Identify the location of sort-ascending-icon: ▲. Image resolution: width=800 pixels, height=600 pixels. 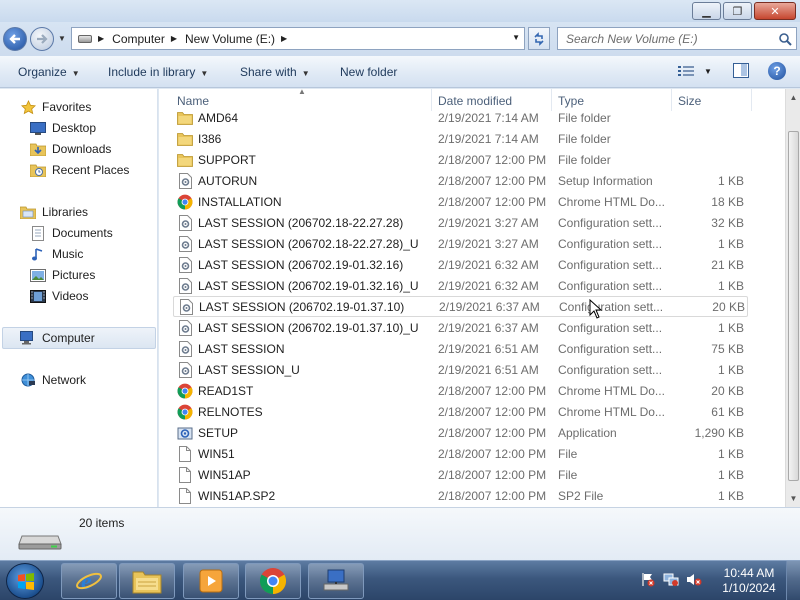
(302, 92).